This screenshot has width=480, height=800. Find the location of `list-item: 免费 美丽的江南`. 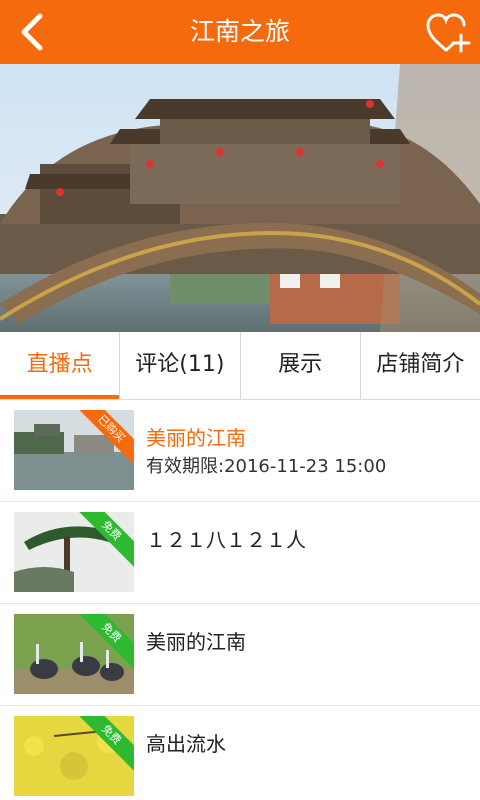

list-item: 免费 美丽的江南 is located at coordinates (240, 655).